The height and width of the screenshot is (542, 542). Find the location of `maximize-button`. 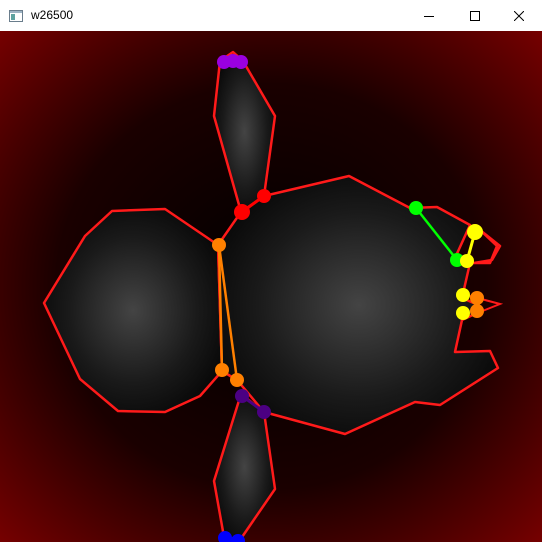

maximize-button is located at coordinates (475, 15).